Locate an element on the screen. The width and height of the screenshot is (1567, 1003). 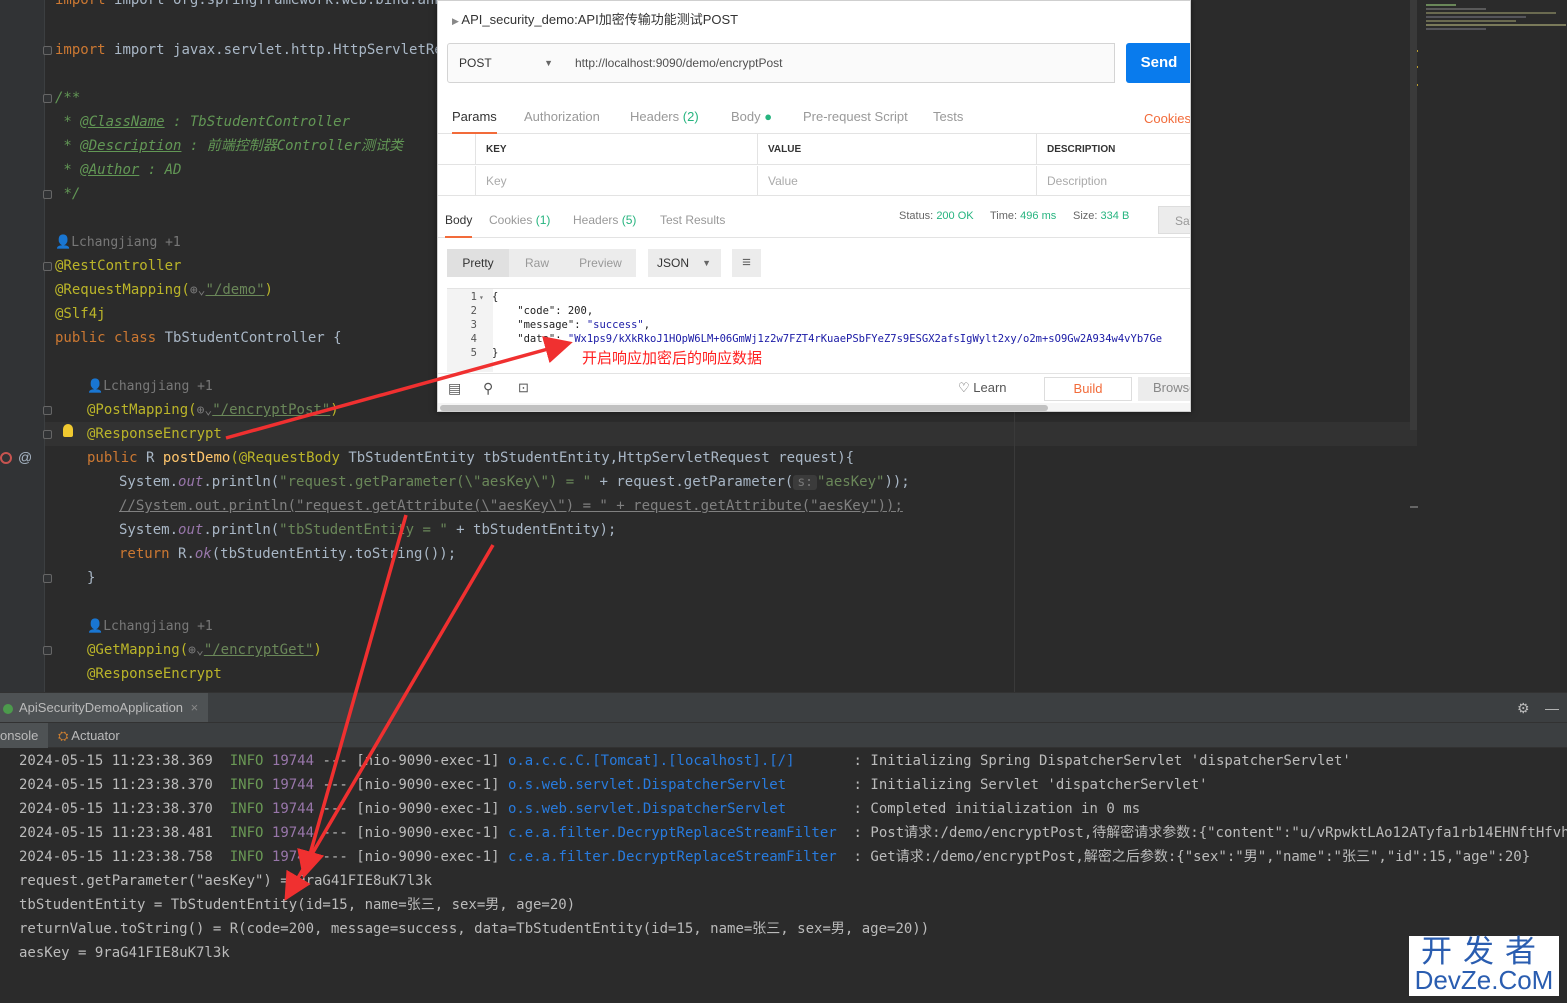
fold-icon: ▾ is located at coordinates (481, 298).